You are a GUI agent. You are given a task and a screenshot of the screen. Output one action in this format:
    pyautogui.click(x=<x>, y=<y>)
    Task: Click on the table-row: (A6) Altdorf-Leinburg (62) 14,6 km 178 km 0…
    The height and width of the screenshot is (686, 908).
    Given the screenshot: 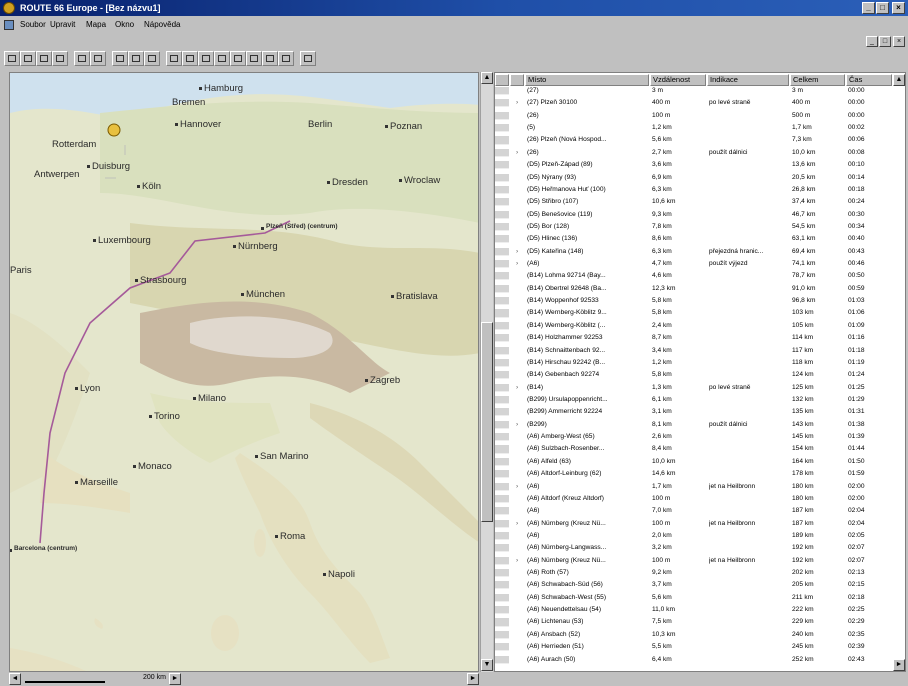 What is the action you would take?
    pyautogui.click(x=700, y=474)
    